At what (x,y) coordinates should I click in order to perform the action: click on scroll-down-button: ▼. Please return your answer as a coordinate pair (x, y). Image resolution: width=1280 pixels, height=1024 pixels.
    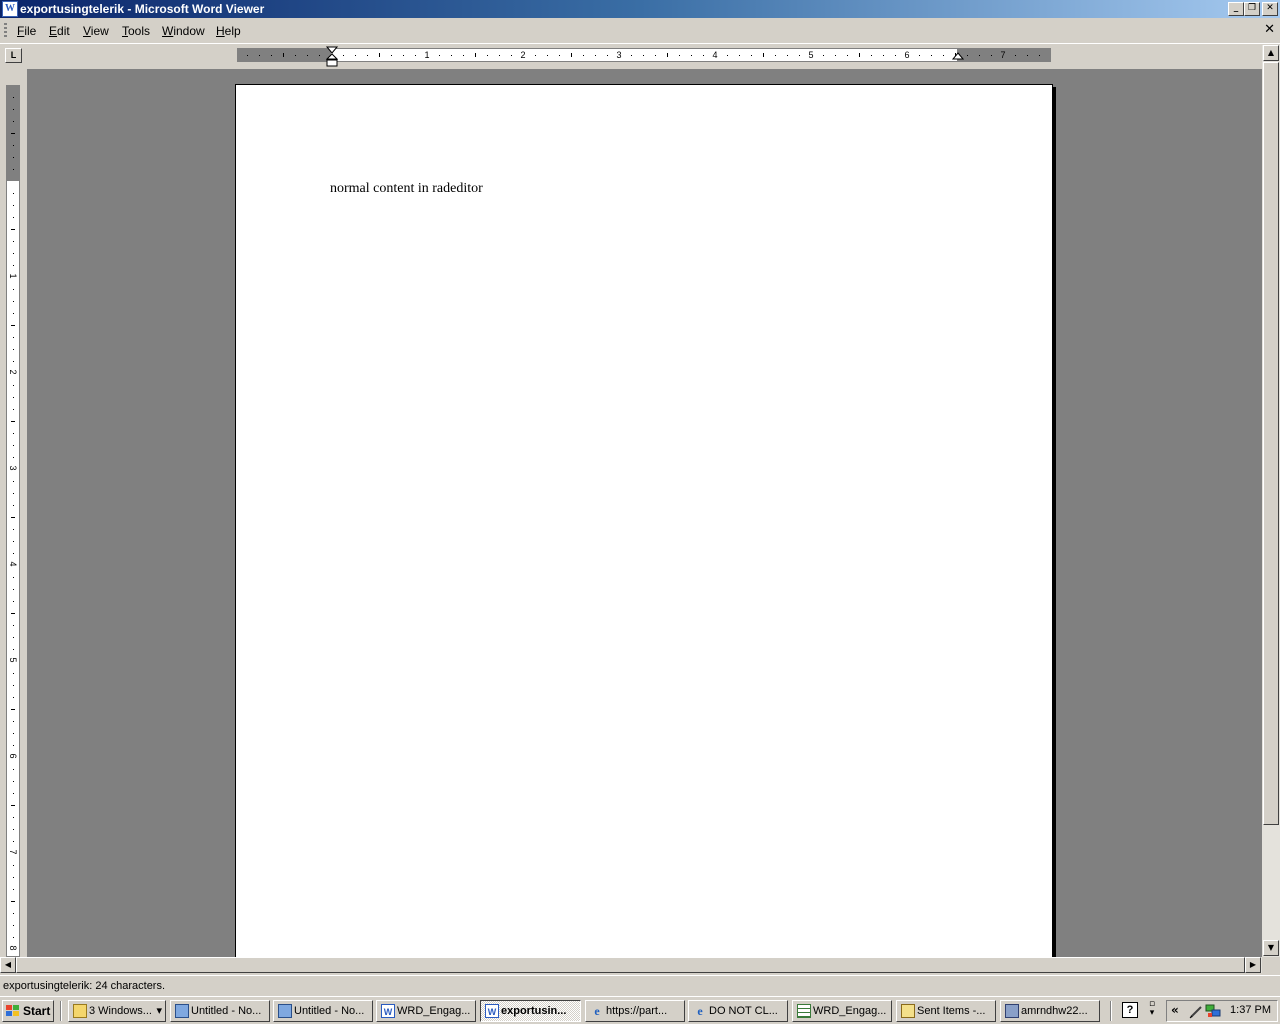
    Looking at the image, I should click on (1271, 948).